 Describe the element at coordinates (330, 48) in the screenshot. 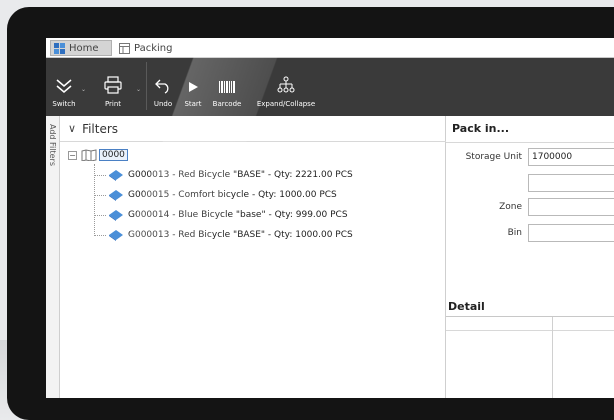

I see `tab-bar: Home Packing` at that location.